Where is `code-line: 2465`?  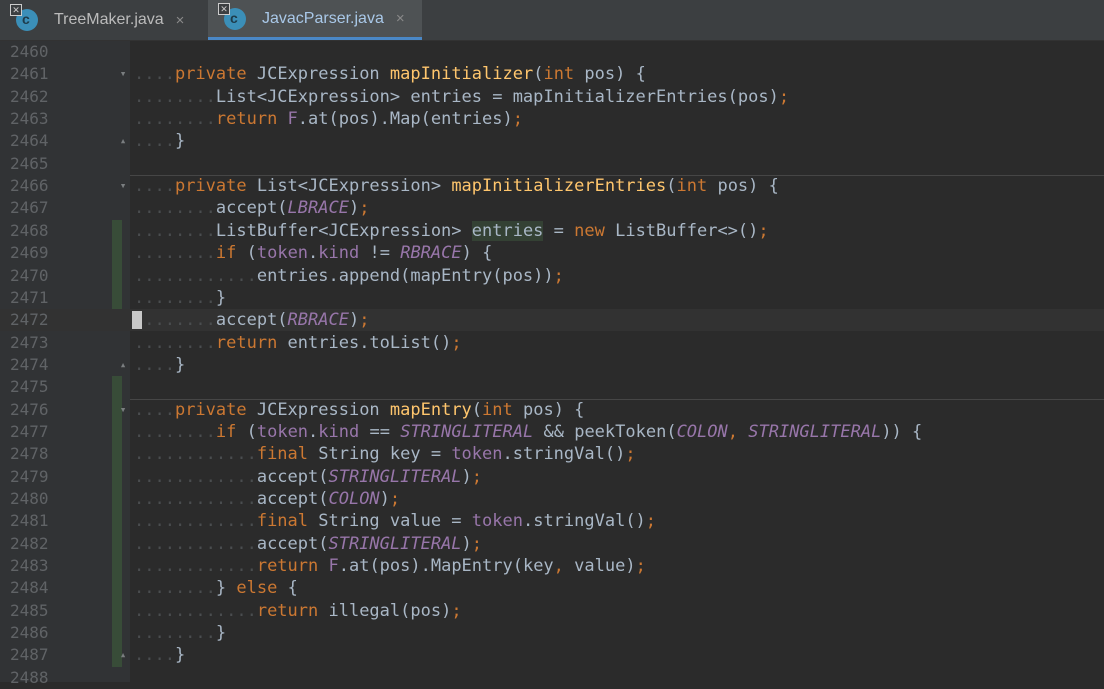 code-line: 2465 is located at coordinates (552, 164).